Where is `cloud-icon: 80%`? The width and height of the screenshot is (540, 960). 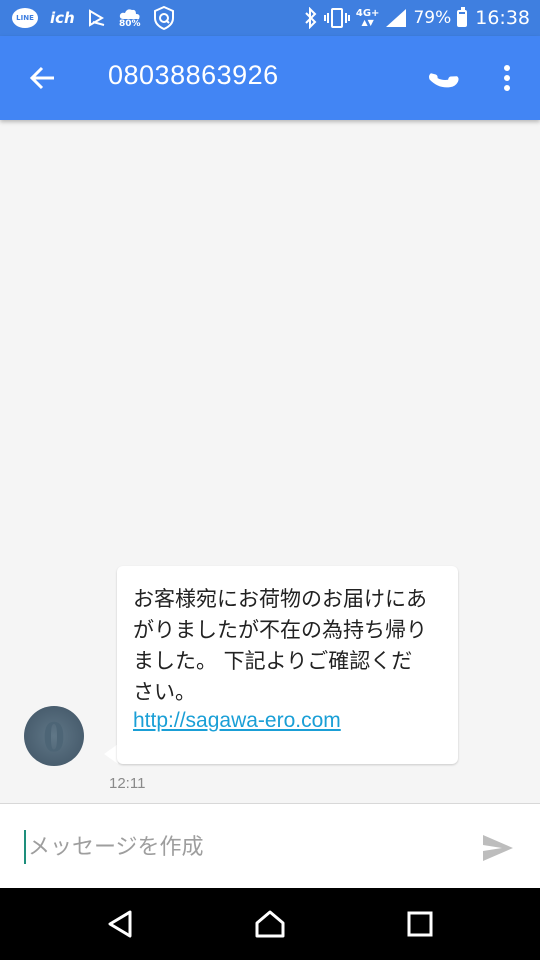 cloud-icon: 80% is located at coordinates (130, 18).